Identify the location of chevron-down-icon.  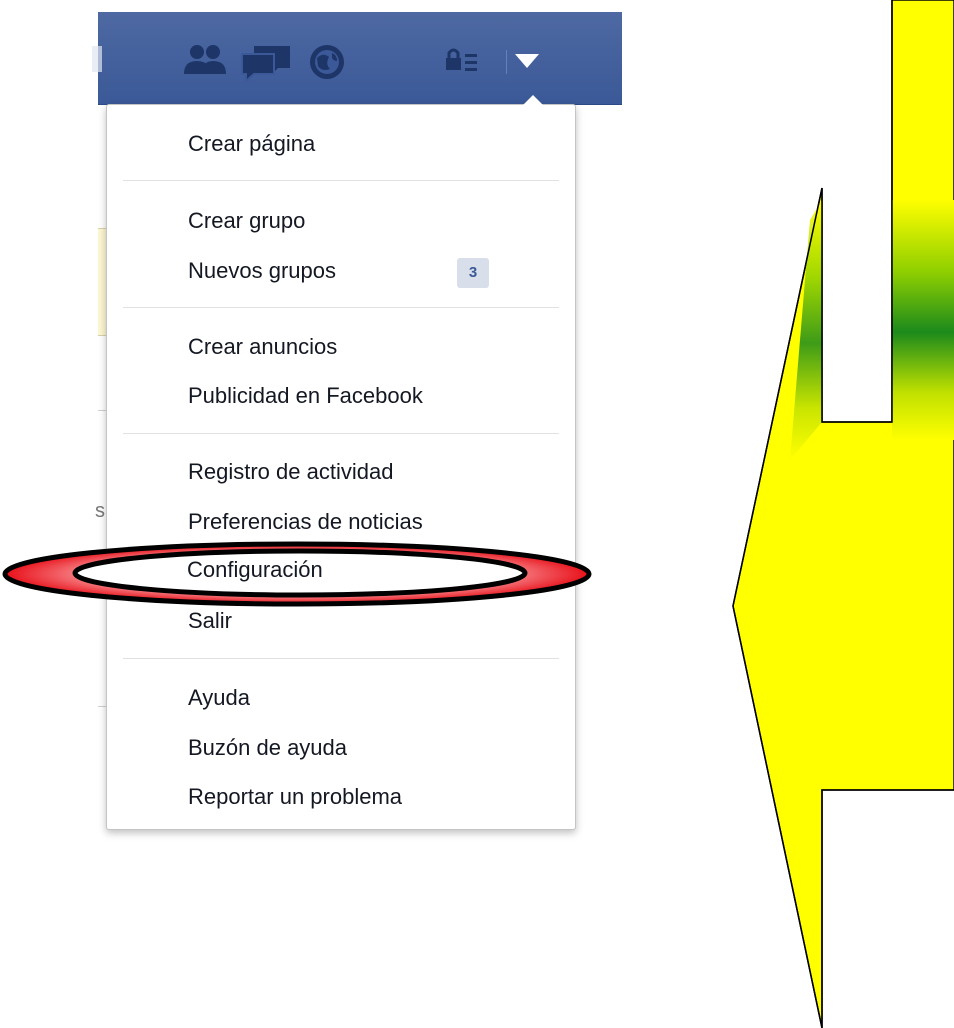
(527, 59).